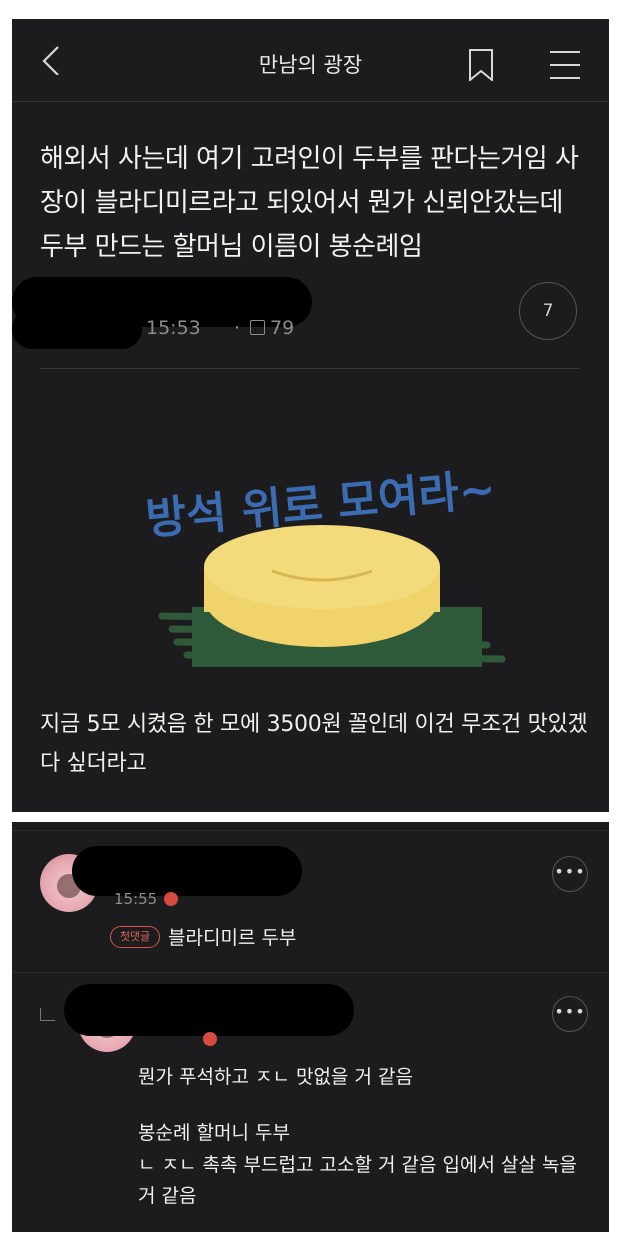  I want to click on top-bar: 만남의 광장, so click(310, 60).